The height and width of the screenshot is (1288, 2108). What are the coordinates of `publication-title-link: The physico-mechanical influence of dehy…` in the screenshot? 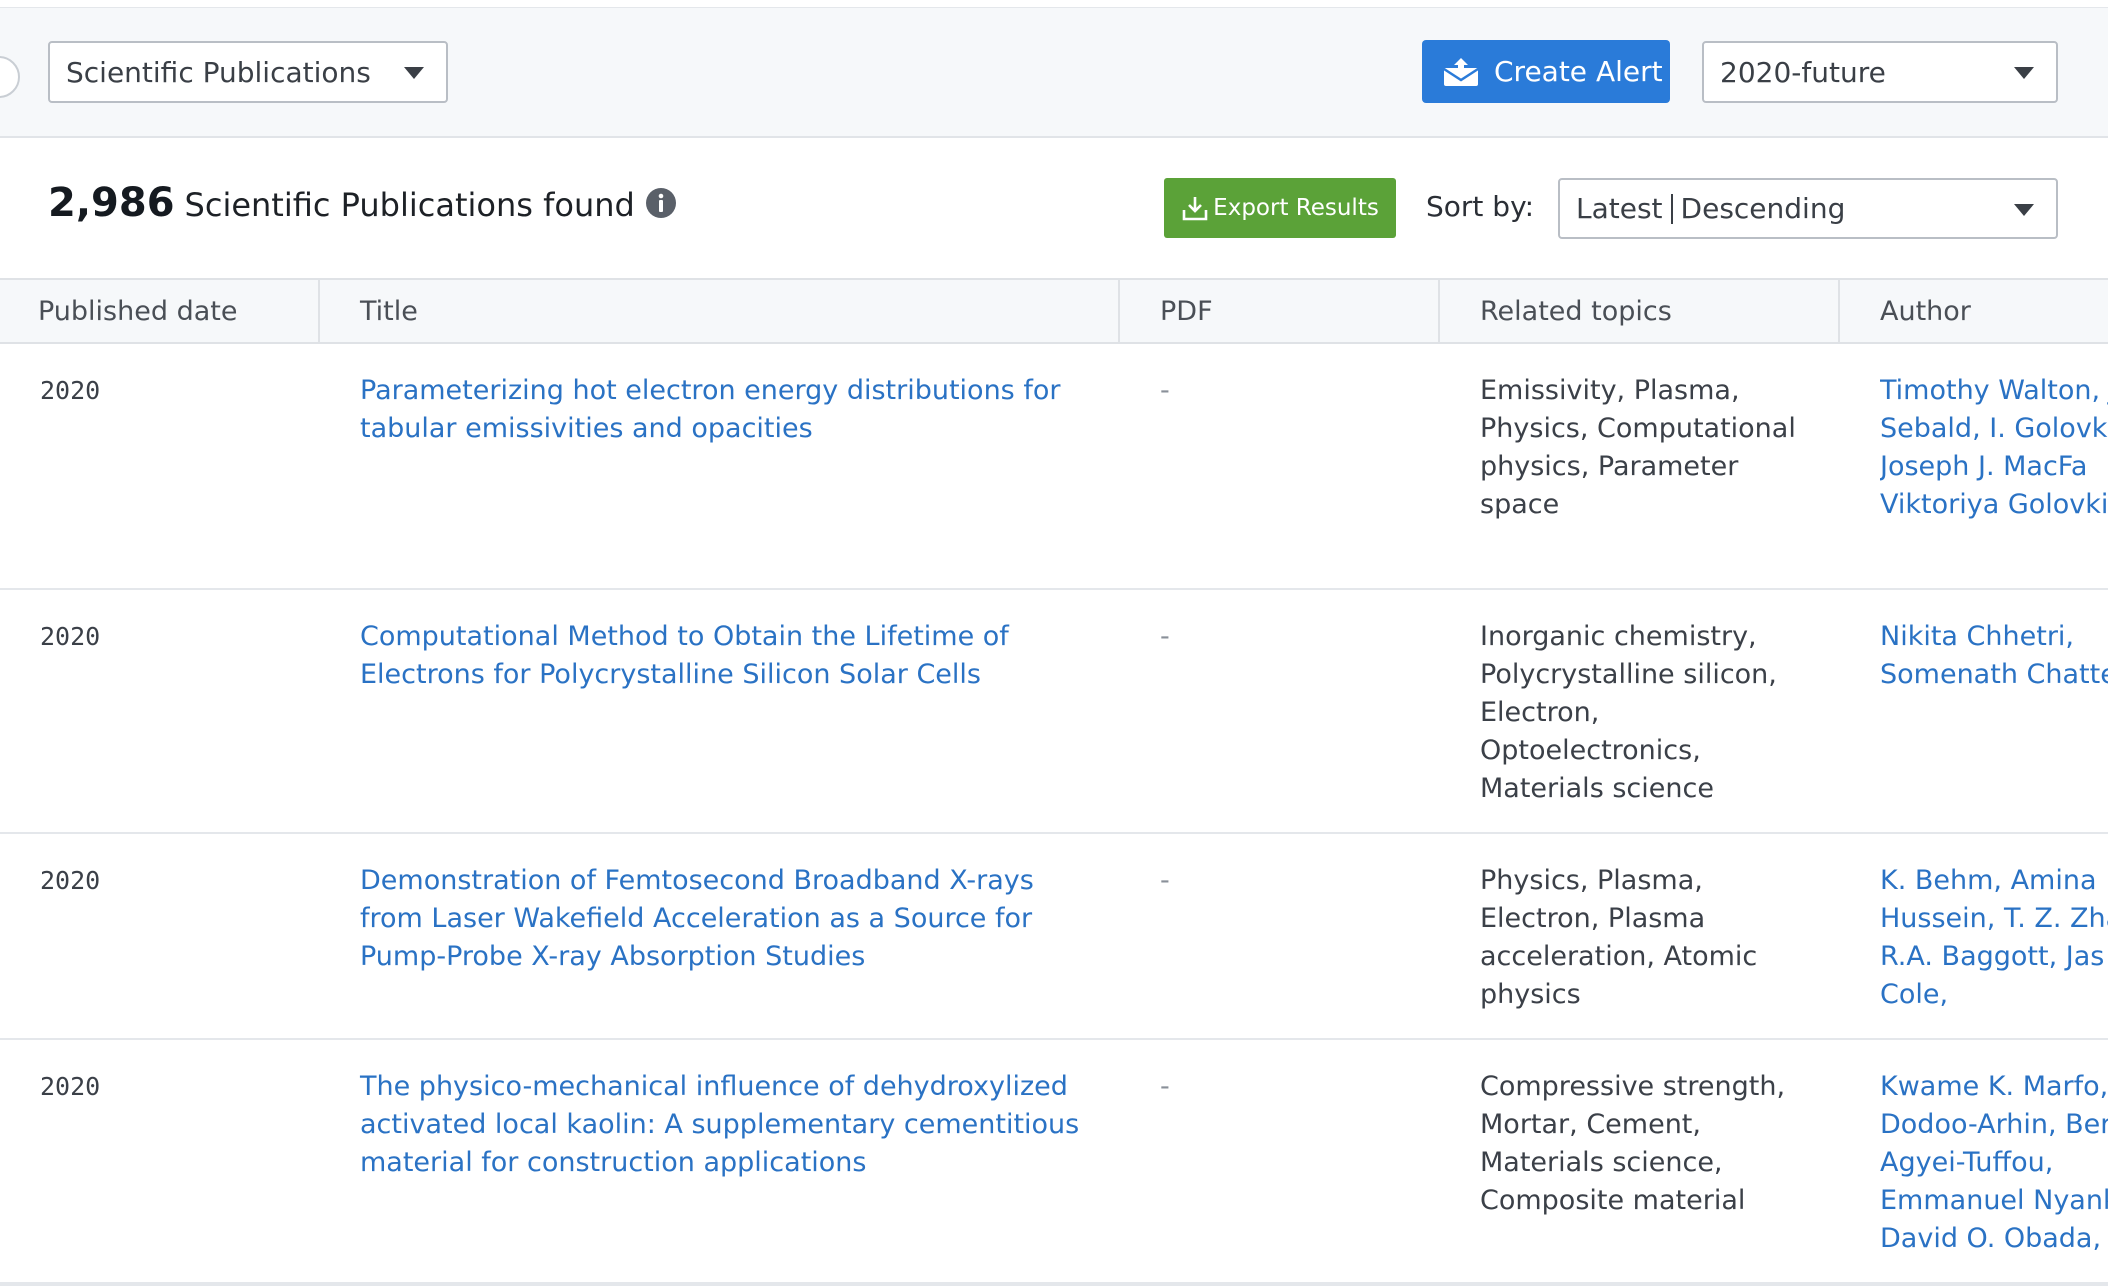 It's located at (730, 1125).